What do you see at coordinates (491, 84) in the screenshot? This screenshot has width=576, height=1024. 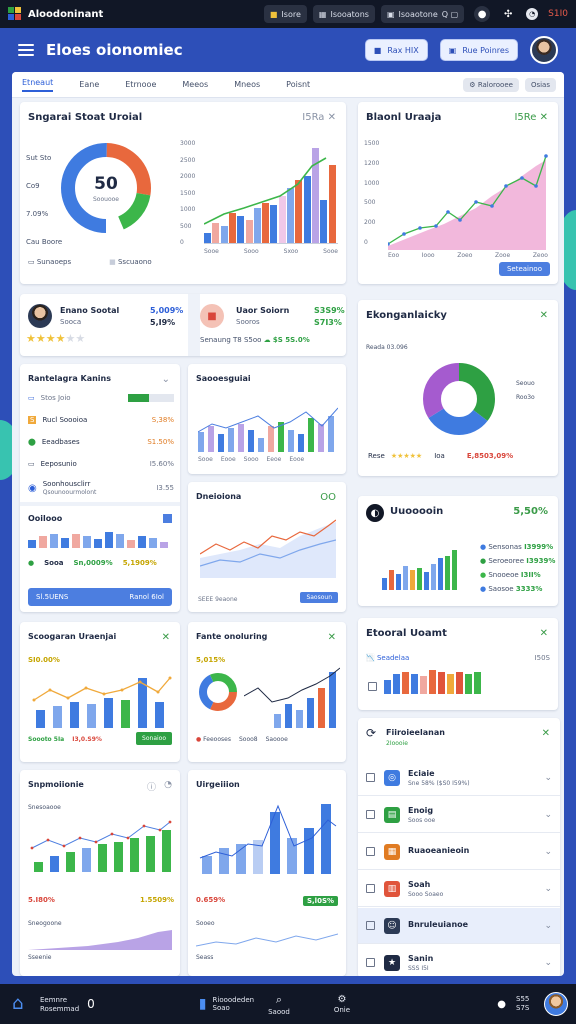 I see `tab-action-1: ⚙ Ralorooee` at bounding box center [491, 84].